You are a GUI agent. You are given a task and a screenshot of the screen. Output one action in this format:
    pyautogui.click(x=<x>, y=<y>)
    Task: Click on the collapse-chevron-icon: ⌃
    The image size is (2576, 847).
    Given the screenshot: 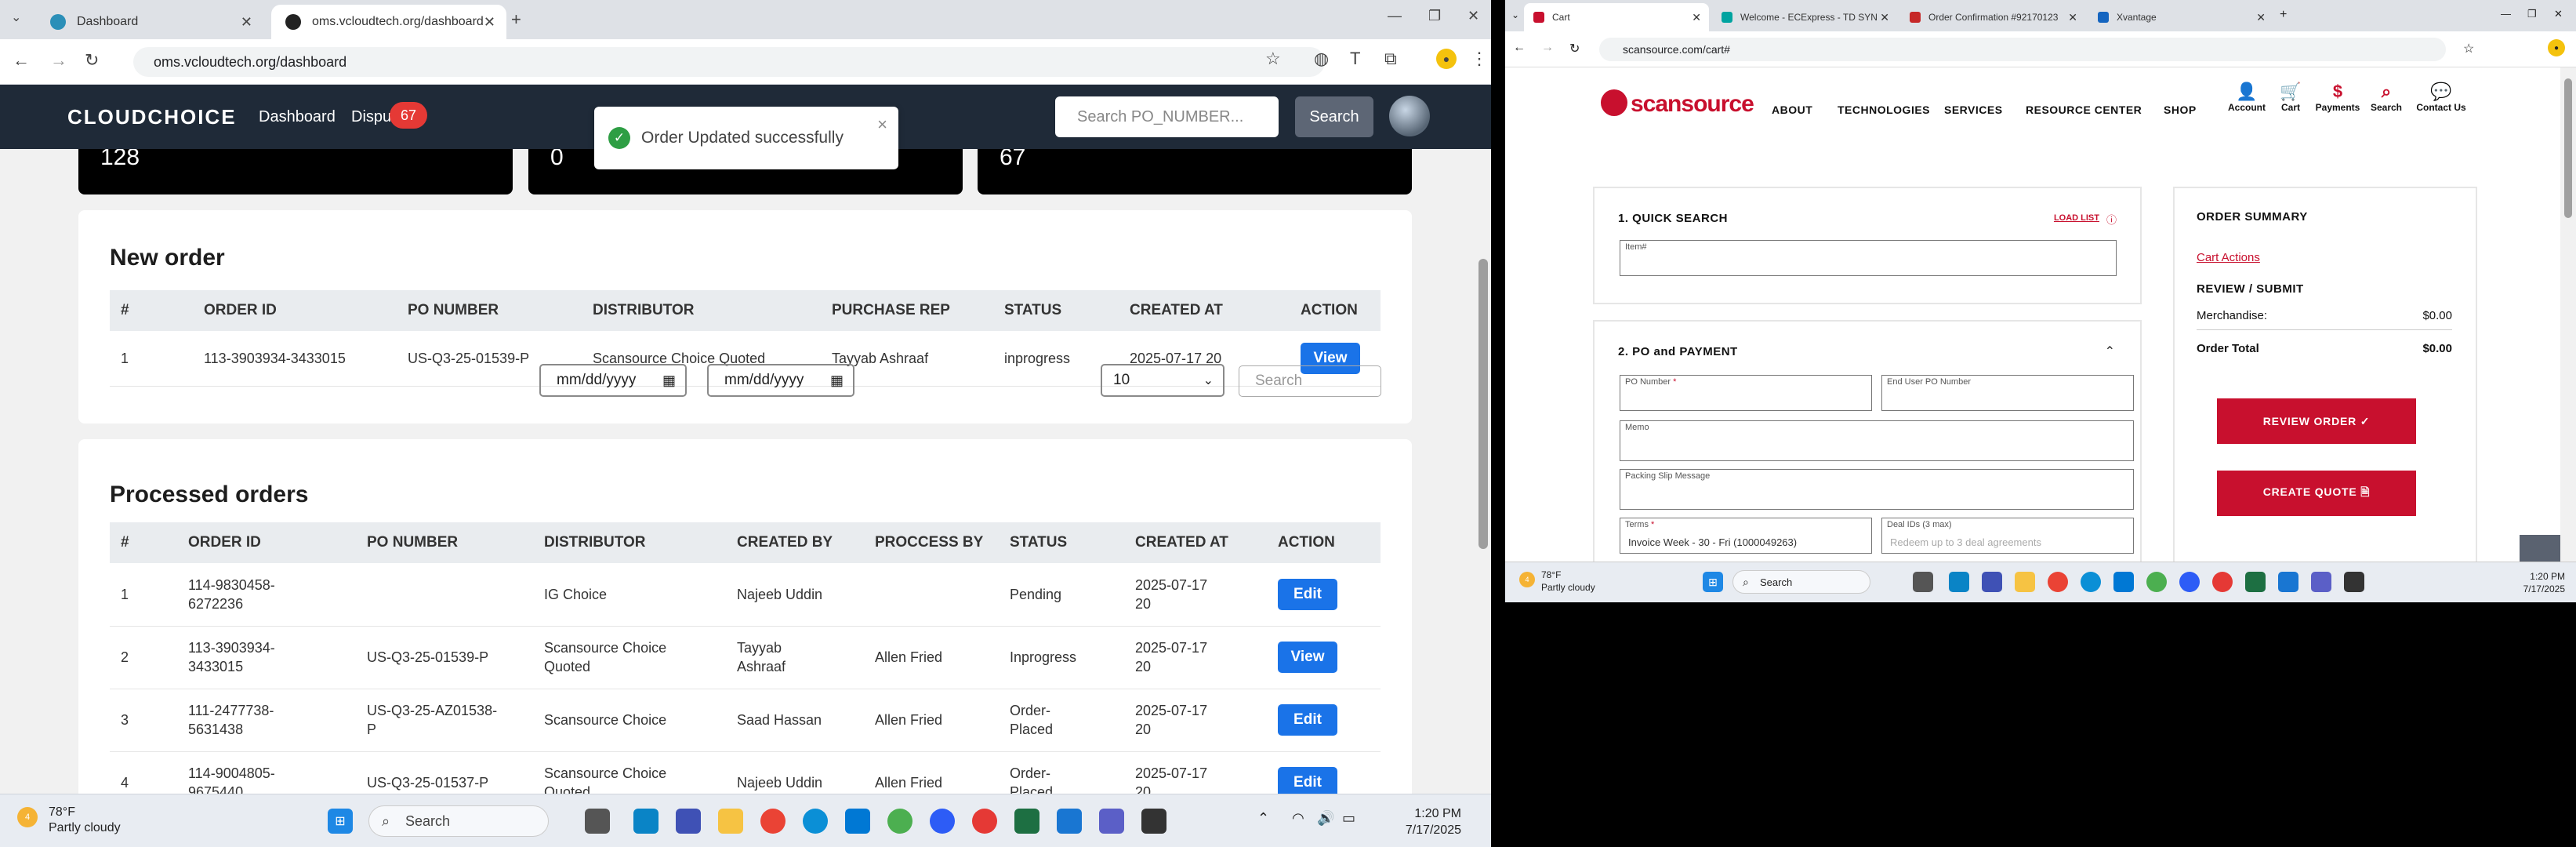 What is the action you would take?
    pyautogui.click(x=2110, y=351)
    